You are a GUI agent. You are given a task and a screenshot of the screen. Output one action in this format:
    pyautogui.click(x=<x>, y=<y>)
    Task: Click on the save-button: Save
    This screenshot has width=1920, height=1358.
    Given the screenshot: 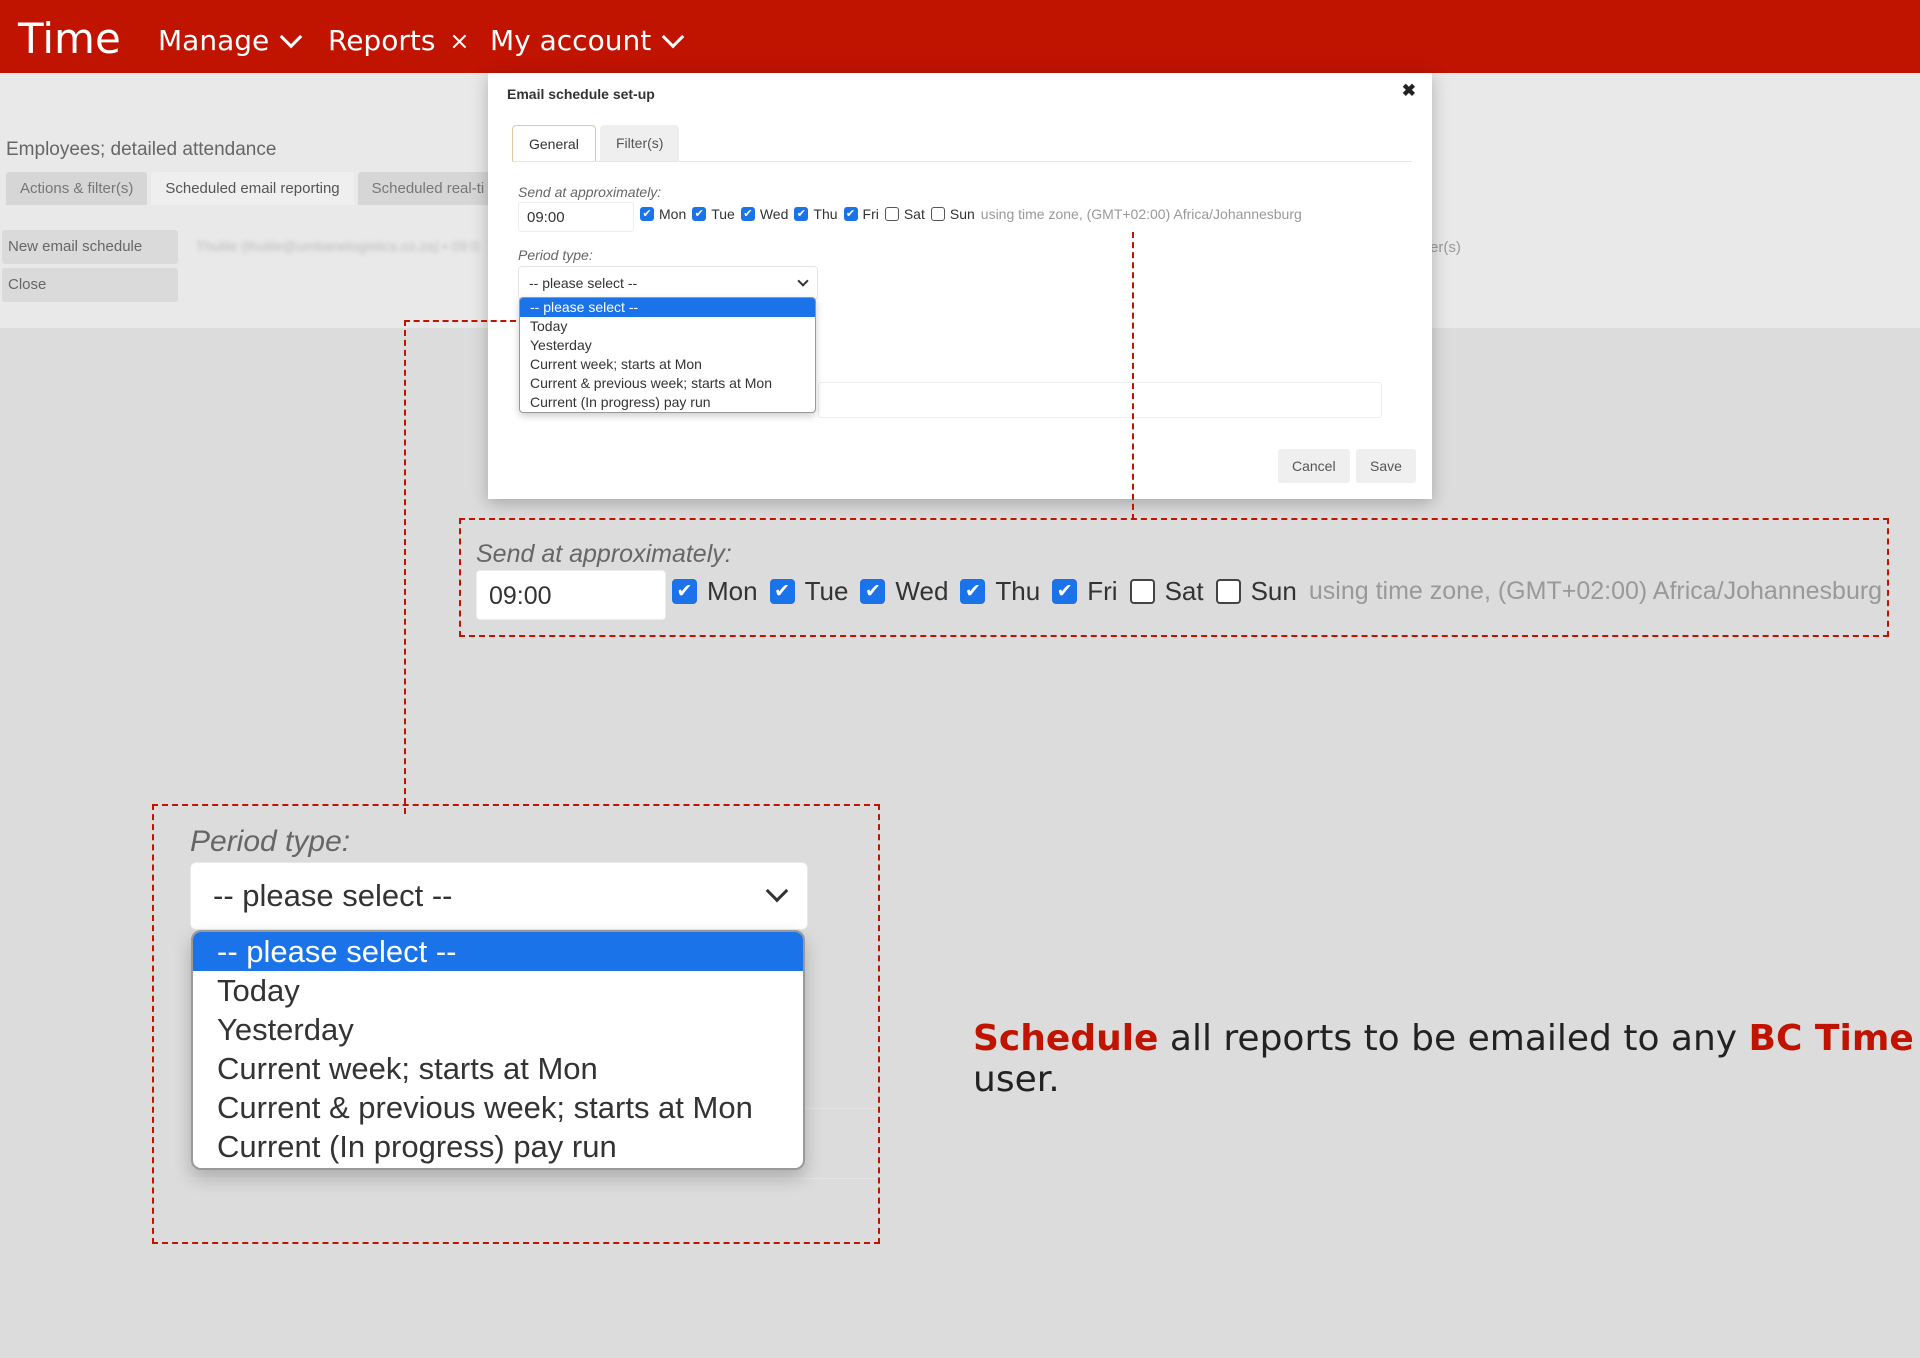 What is the action you would take?
    pyautogui.click(x=1386, y=466)
    